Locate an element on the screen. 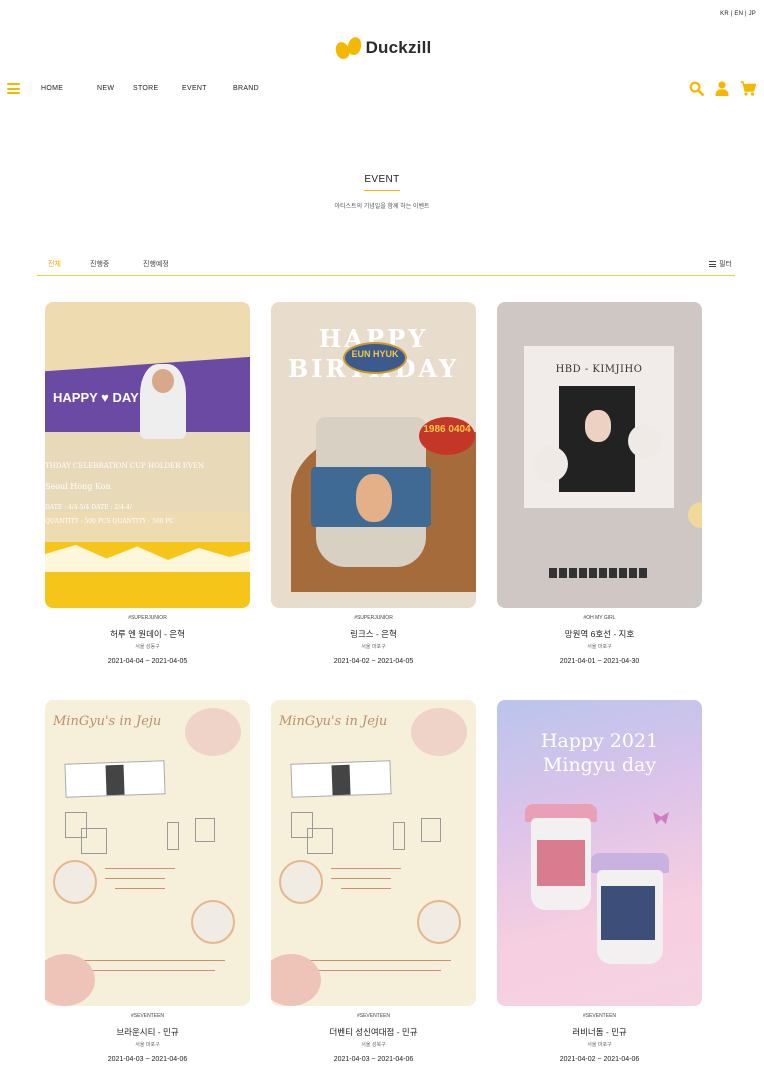  event-poster-image: HBD - KIMJIHO is located at coordinates (599, 455).